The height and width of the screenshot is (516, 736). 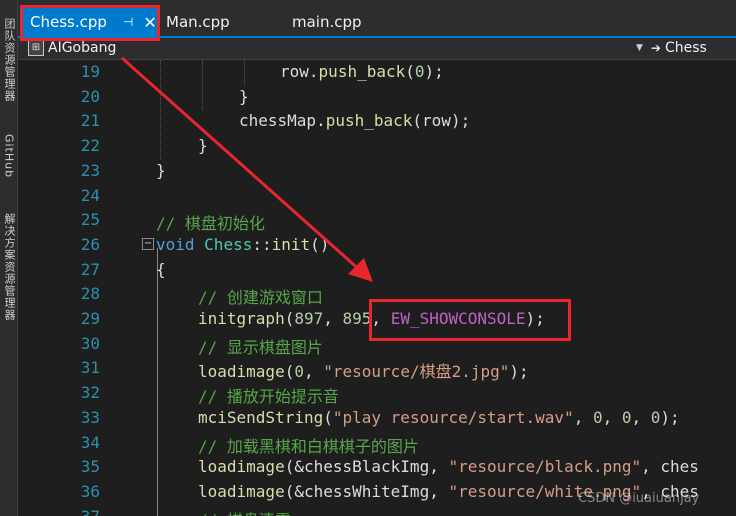 I want to click on annotation-box-macro, so click(x=470, y=320).